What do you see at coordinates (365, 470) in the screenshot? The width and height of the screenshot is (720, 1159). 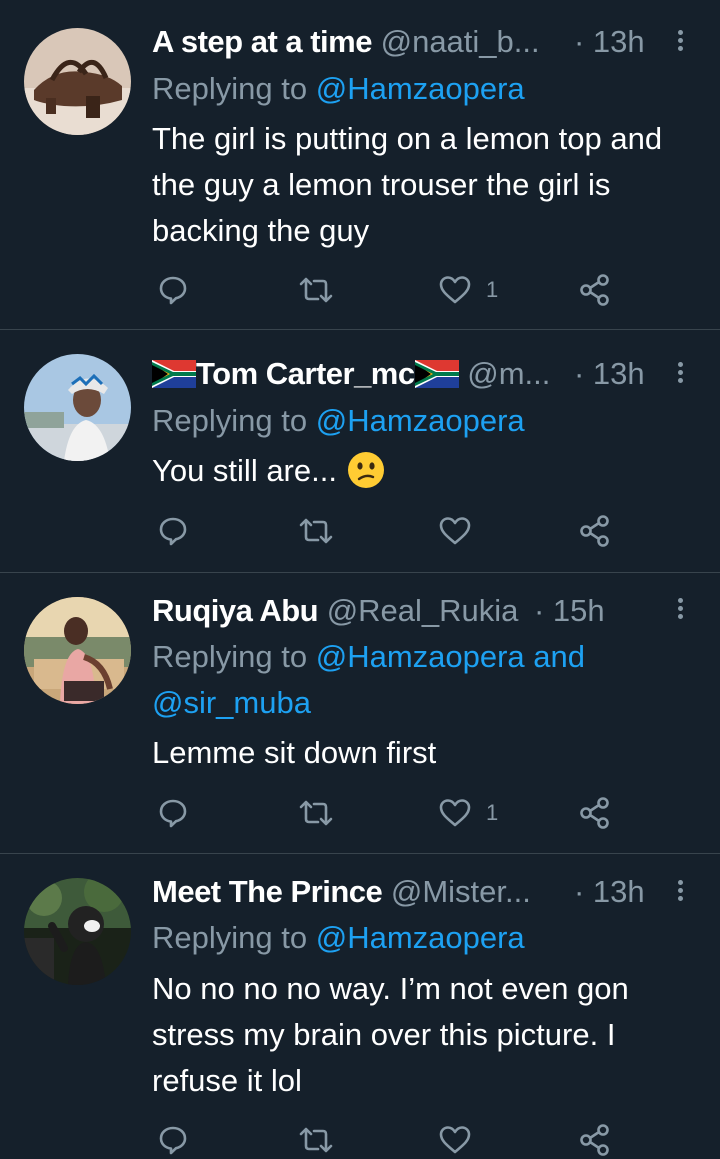 I see `confused-face-emoji` at bounding box center [365, 470].